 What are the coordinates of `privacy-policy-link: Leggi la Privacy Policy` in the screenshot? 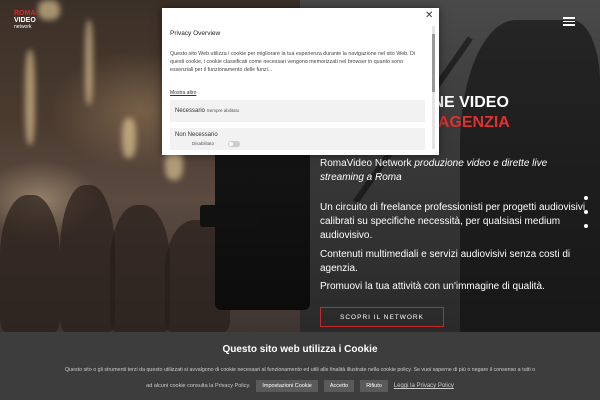 It's located at (424, 386).